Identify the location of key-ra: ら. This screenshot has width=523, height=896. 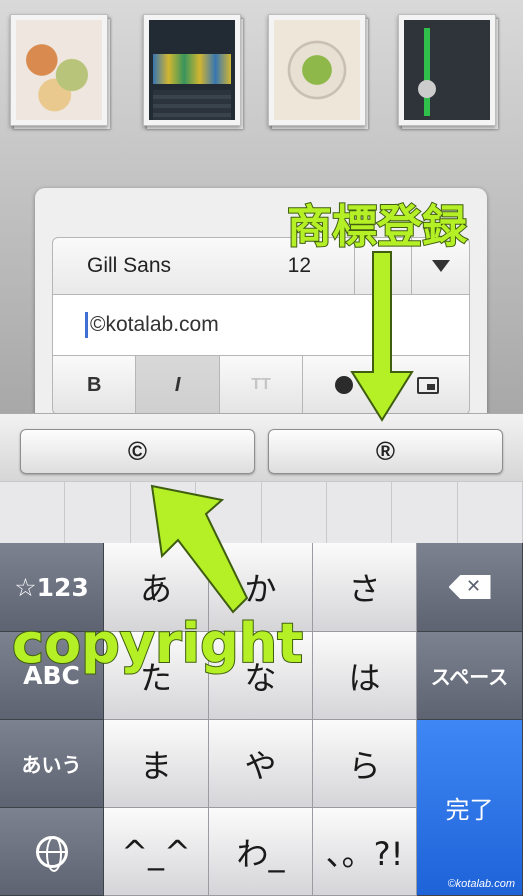
(365, 764).